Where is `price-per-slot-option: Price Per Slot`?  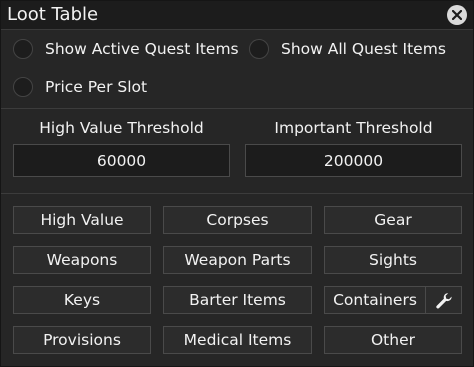 price-per-slot-option: Price Per Slot is located at coordinates (80, 87).